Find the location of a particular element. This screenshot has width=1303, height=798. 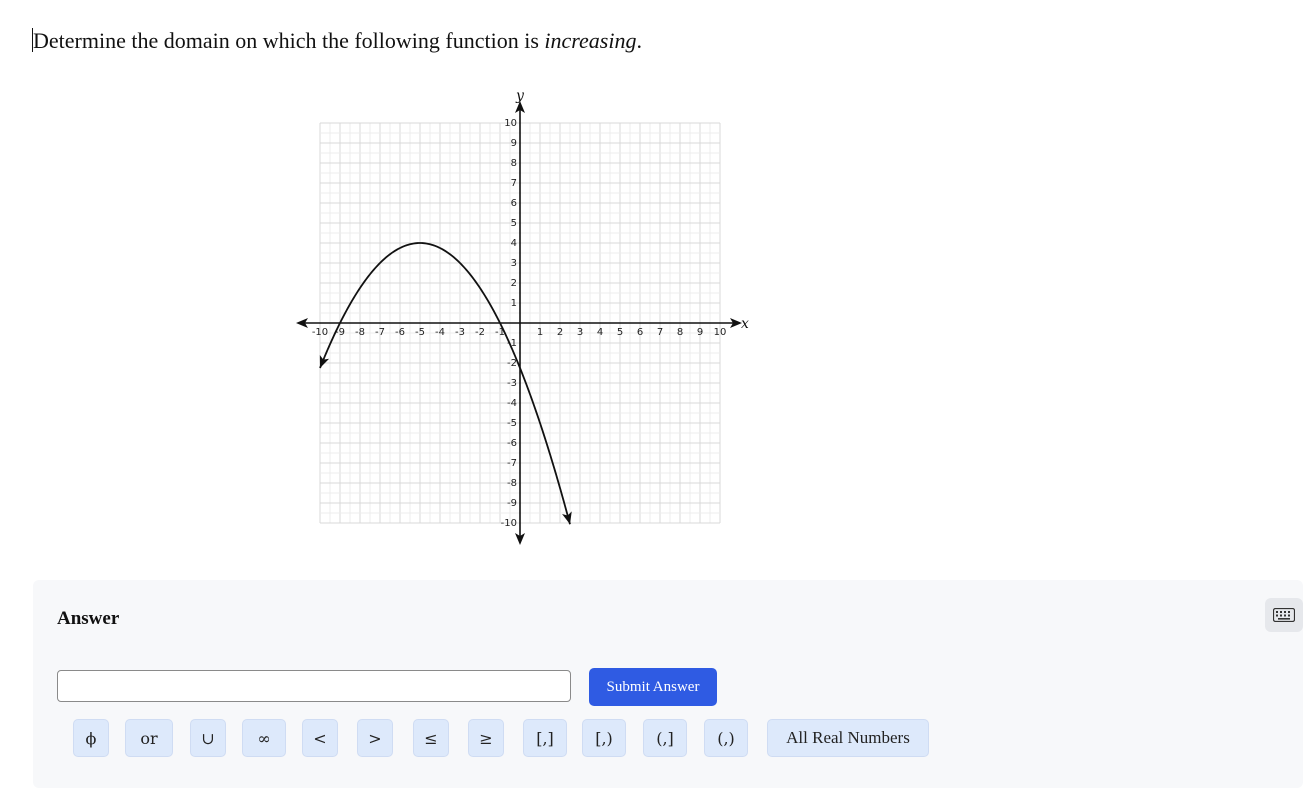

y-tick-label: 10 is located at coordinates (510, 123).